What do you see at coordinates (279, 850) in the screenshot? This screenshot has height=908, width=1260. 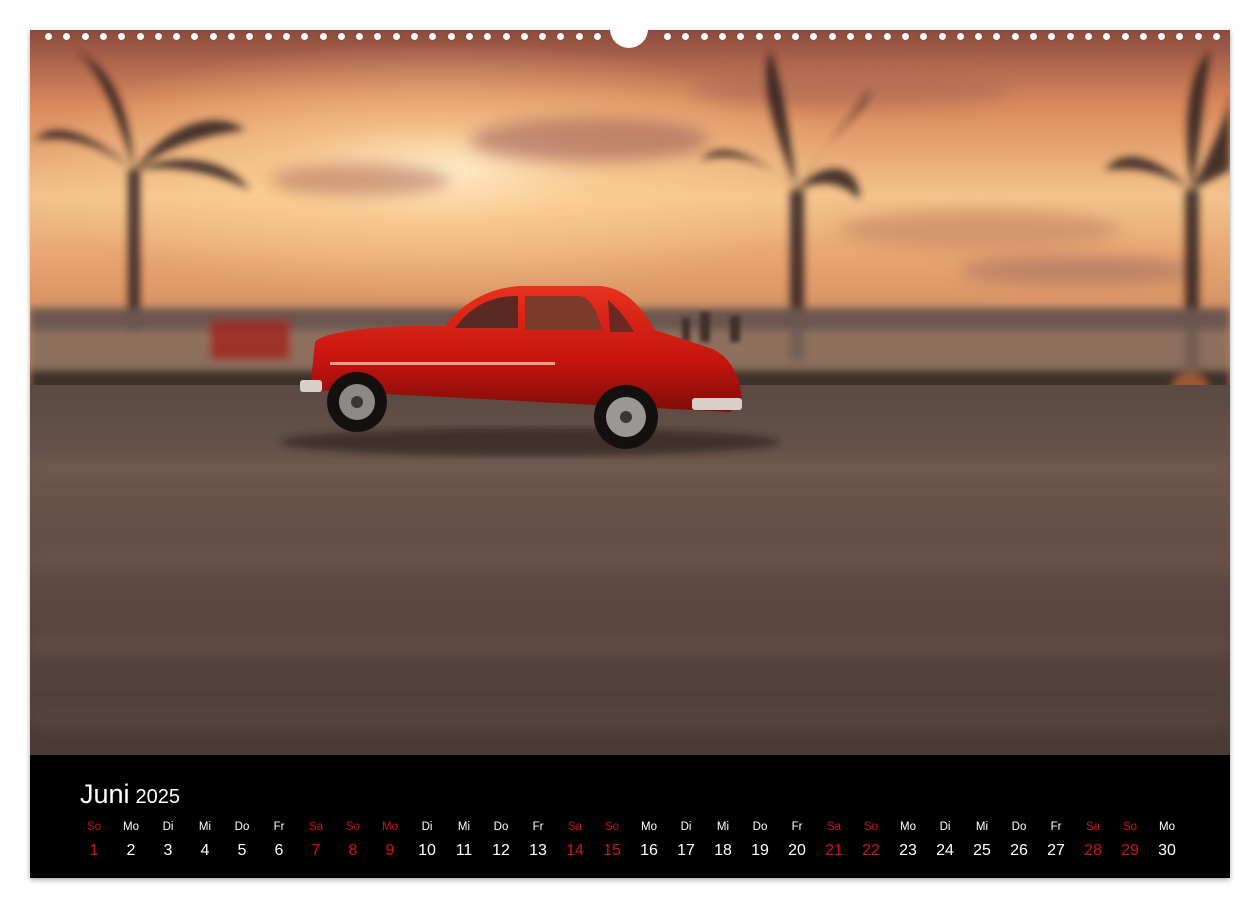 I see `day-number: 6` at bounding box center [279, 850].